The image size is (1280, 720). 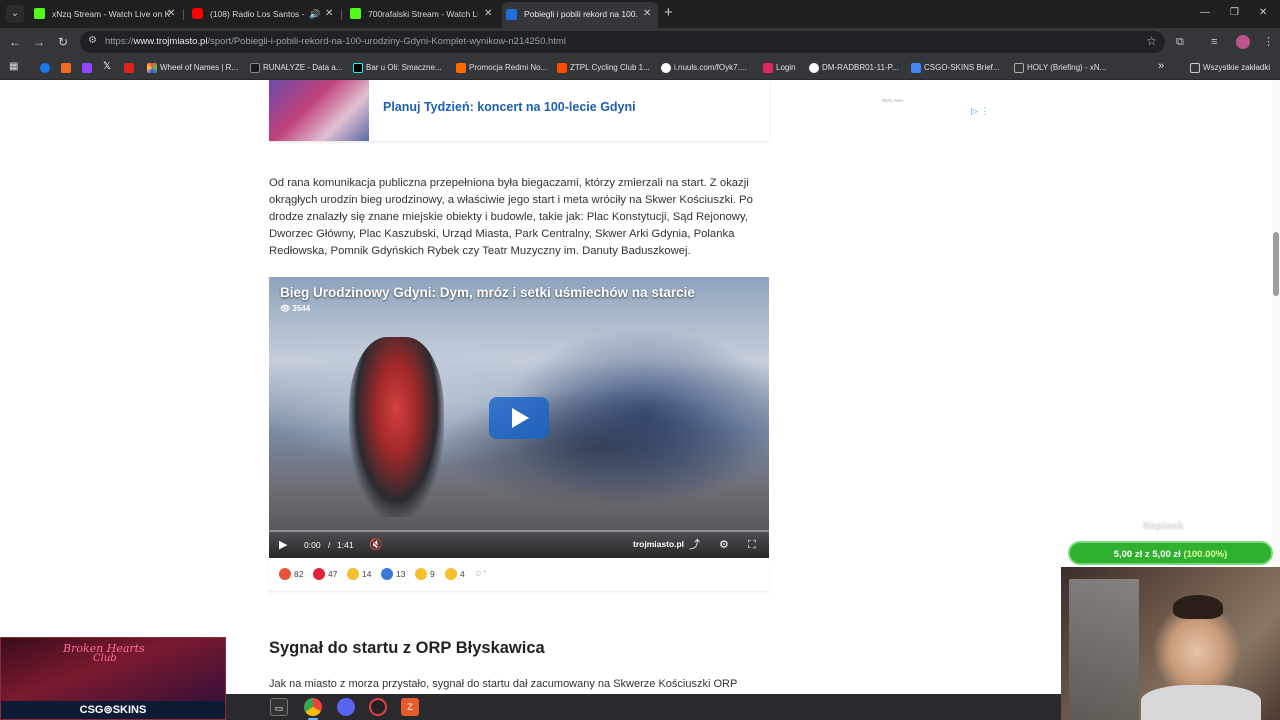 I want to click on reactions-bar: 82 47 14 13 9 4, so click(x=519, y=576).